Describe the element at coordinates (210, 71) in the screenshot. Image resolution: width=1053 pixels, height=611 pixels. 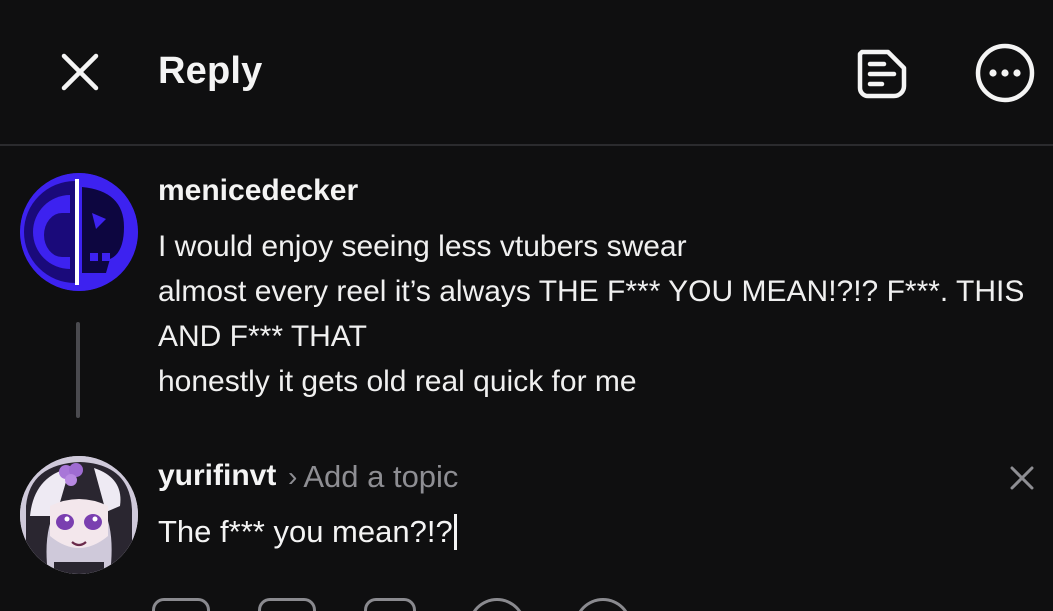
I see `page-title: Reply` at that location.